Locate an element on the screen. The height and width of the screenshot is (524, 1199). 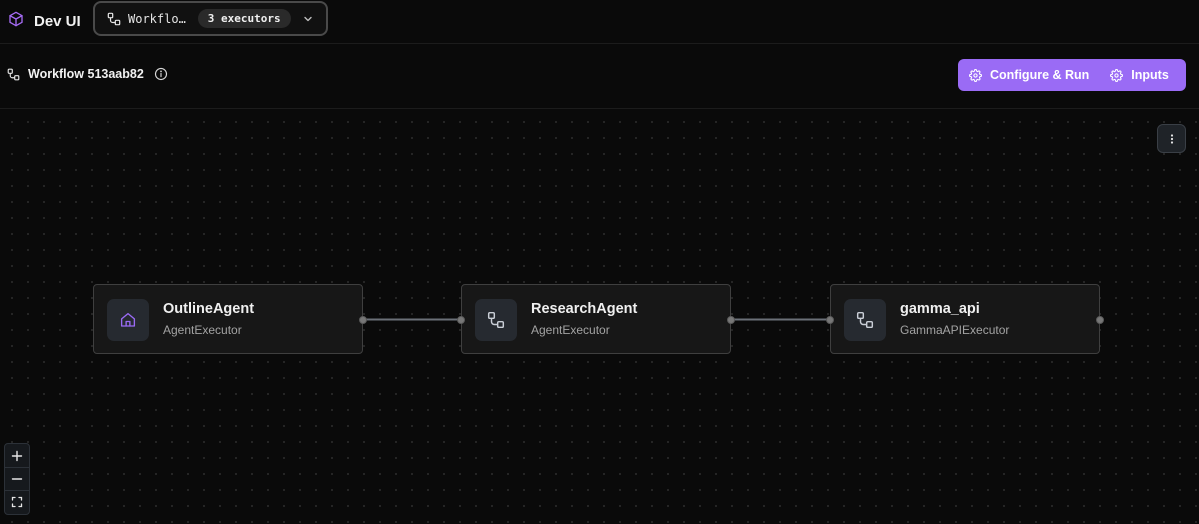
home-icon is located at coordinates (128, 319).